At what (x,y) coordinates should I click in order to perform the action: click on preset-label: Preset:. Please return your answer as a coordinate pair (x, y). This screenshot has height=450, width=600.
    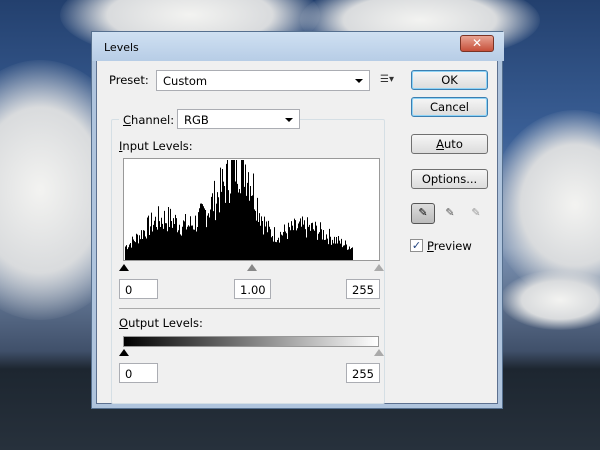
    Looking at the image, I should click on (129, 80).